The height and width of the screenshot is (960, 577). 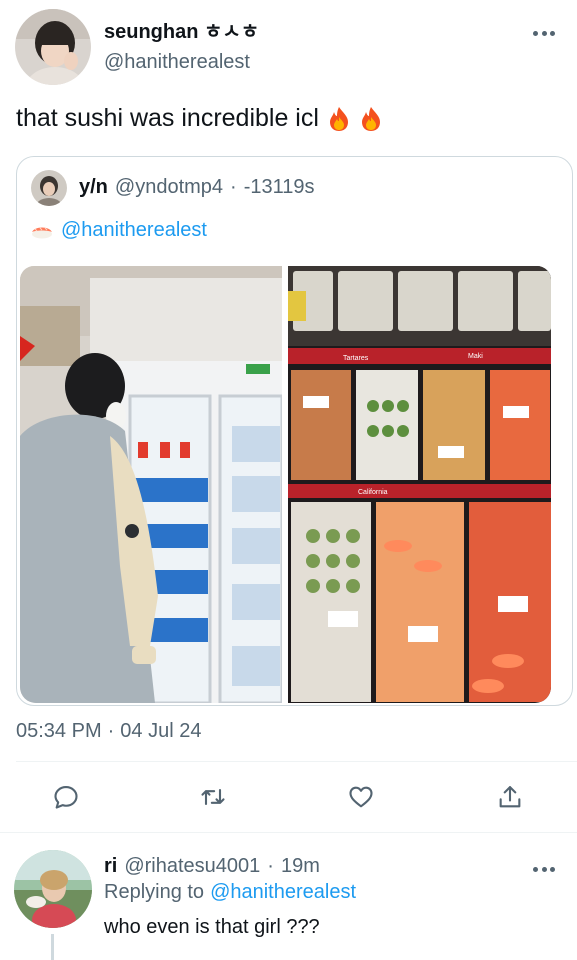 I want to click on reply-text: who even is that girl ???, so click(x=212, y=927).